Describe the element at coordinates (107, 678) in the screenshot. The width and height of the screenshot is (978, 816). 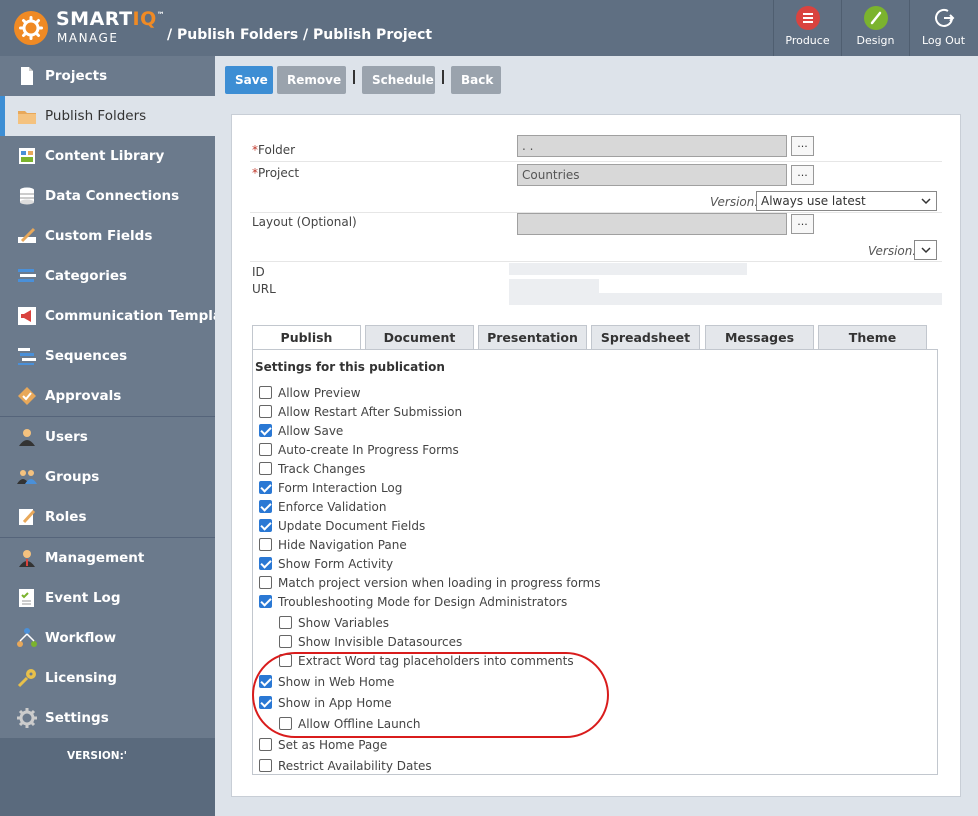
I see `sidebar-item-licensing: Licensing` at that location.